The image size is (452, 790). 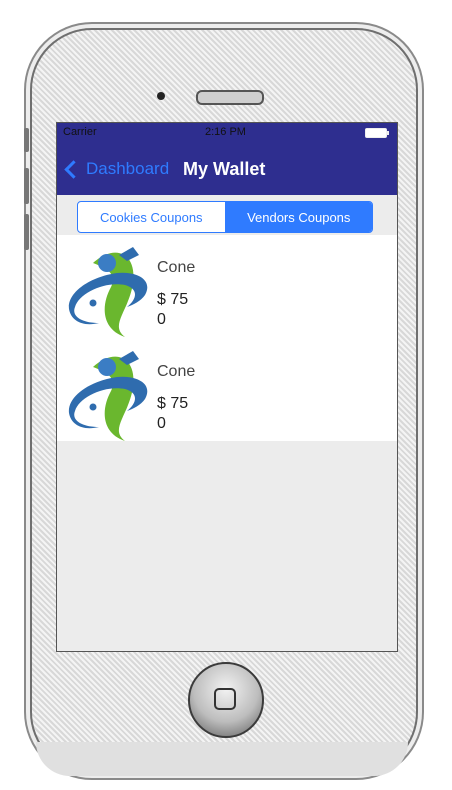 I want to click on home-square-icon, so click(x=225, y=699).